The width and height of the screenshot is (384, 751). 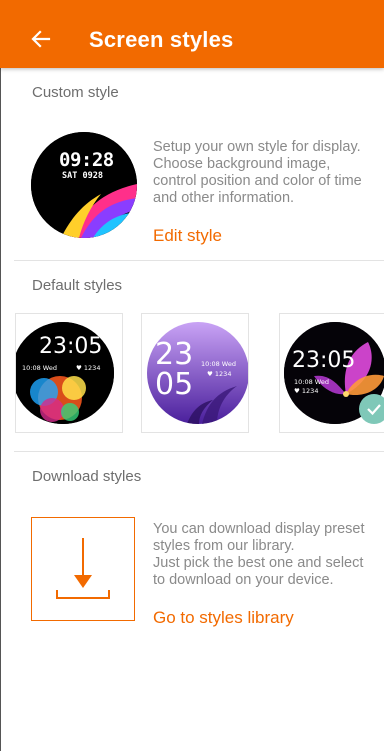 What do you see at coordinates (75, 92) in the screenshot?
I see `custom-style-heading: Custom style` at bounding box center [75, 92].